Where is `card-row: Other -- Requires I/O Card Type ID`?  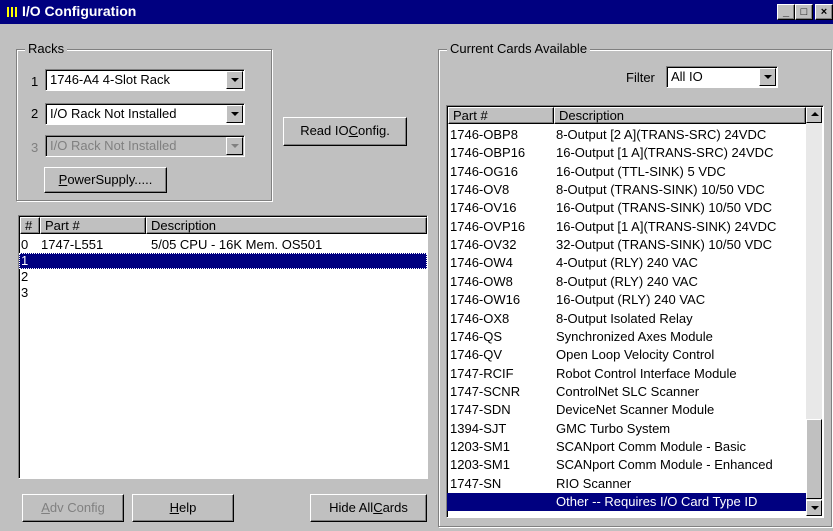
card-row: Other -- Requires I/O Card Type ID is located at coordinates (626, 502).